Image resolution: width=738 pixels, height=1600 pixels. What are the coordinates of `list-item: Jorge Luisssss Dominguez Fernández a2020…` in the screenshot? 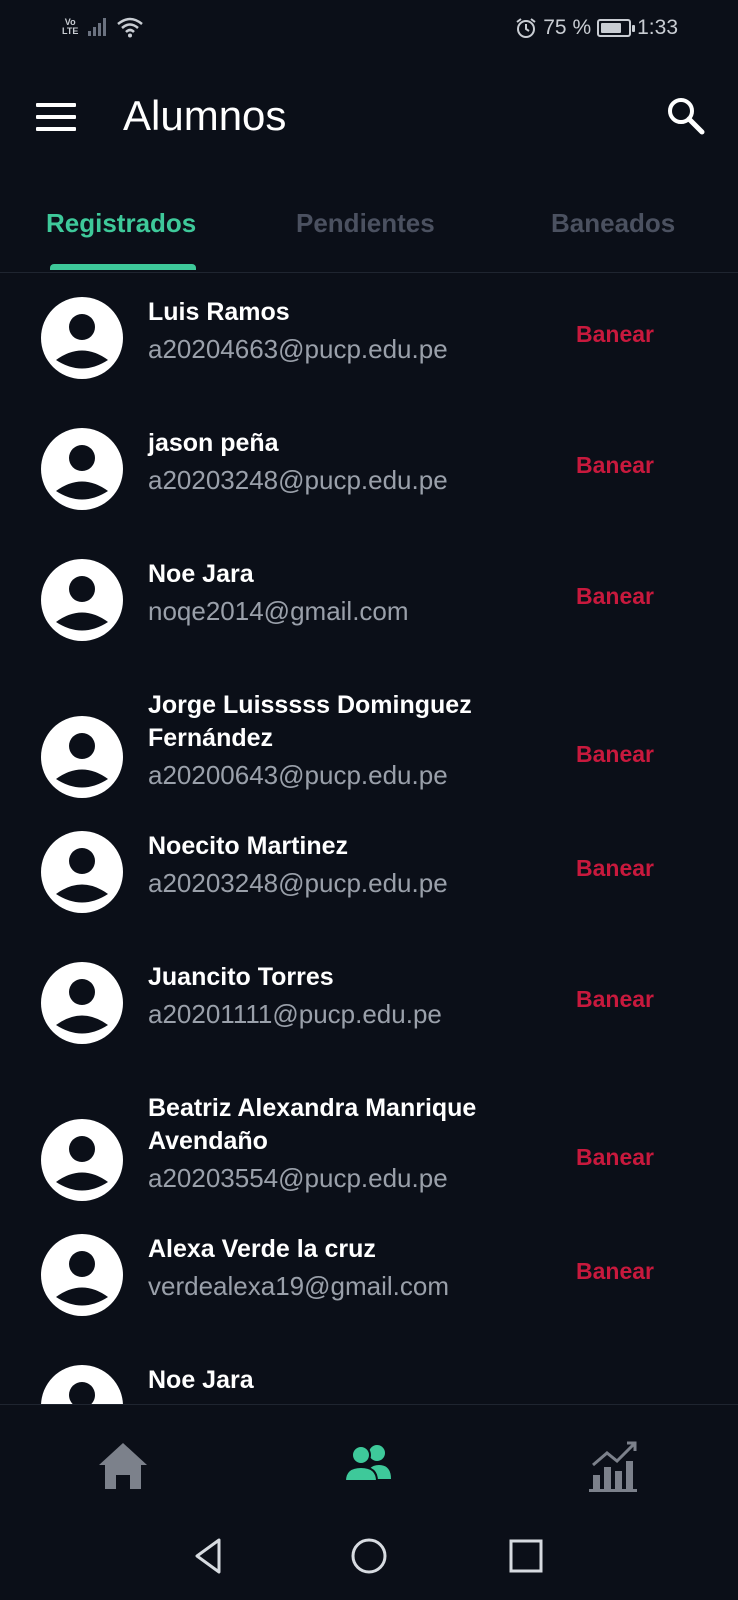 It's located at (369, 744).